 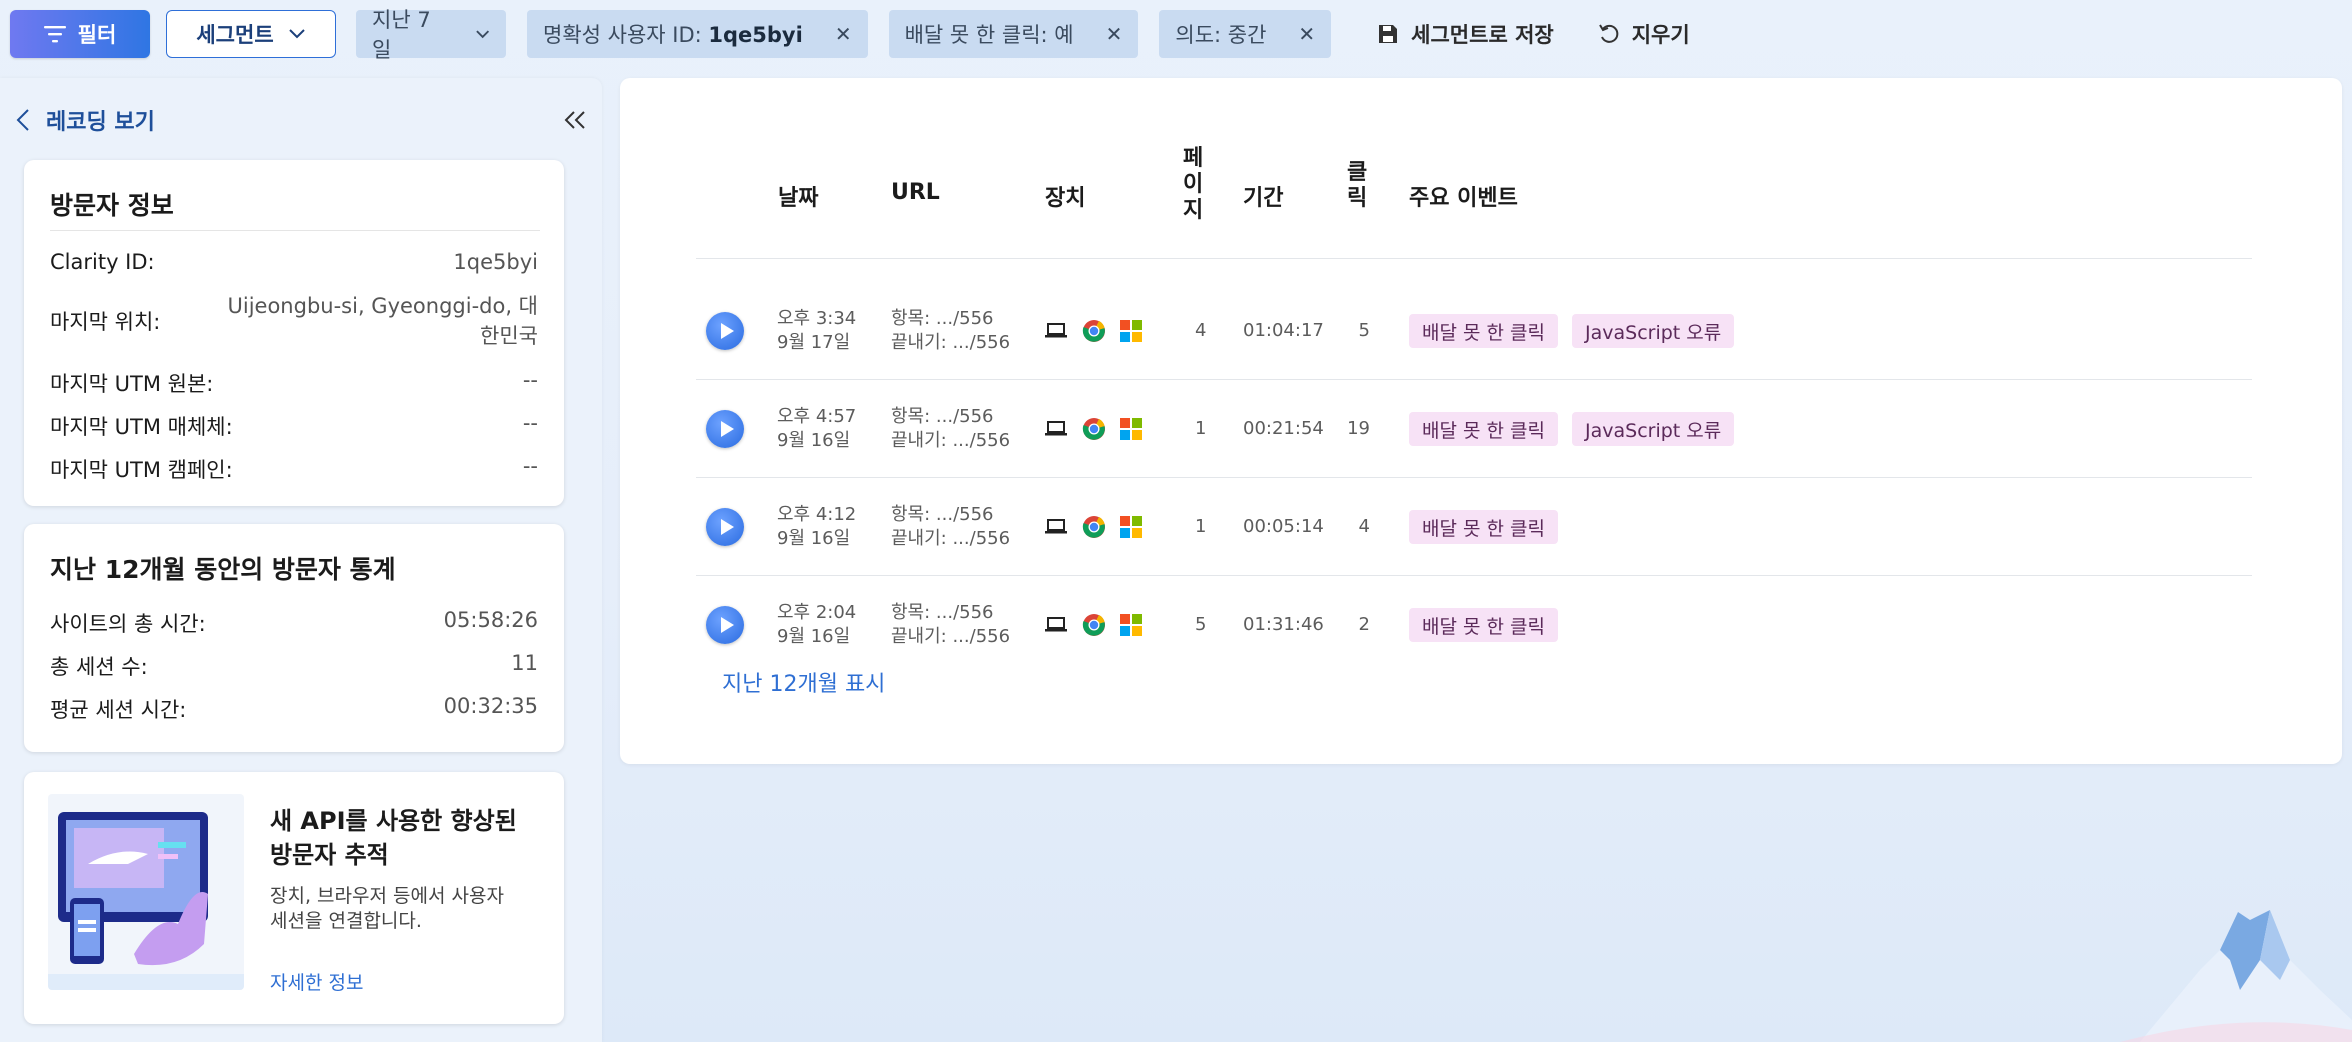 What do you see at coordinates (803, 682) in the screenshot?
I see `show-last-12-months-link: 지난 12개월 표시` at bounding box center [803, 682].